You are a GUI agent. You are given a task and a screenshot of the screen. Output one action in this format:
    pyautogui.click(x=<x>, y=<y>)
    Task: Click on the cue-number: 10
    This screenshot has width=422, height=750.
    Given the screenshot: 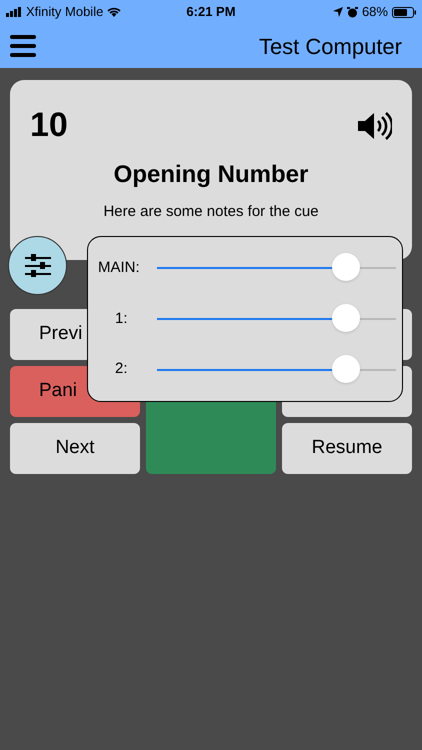 What is the action you would take?
    pyautogui.click(x=49, y=125)
    